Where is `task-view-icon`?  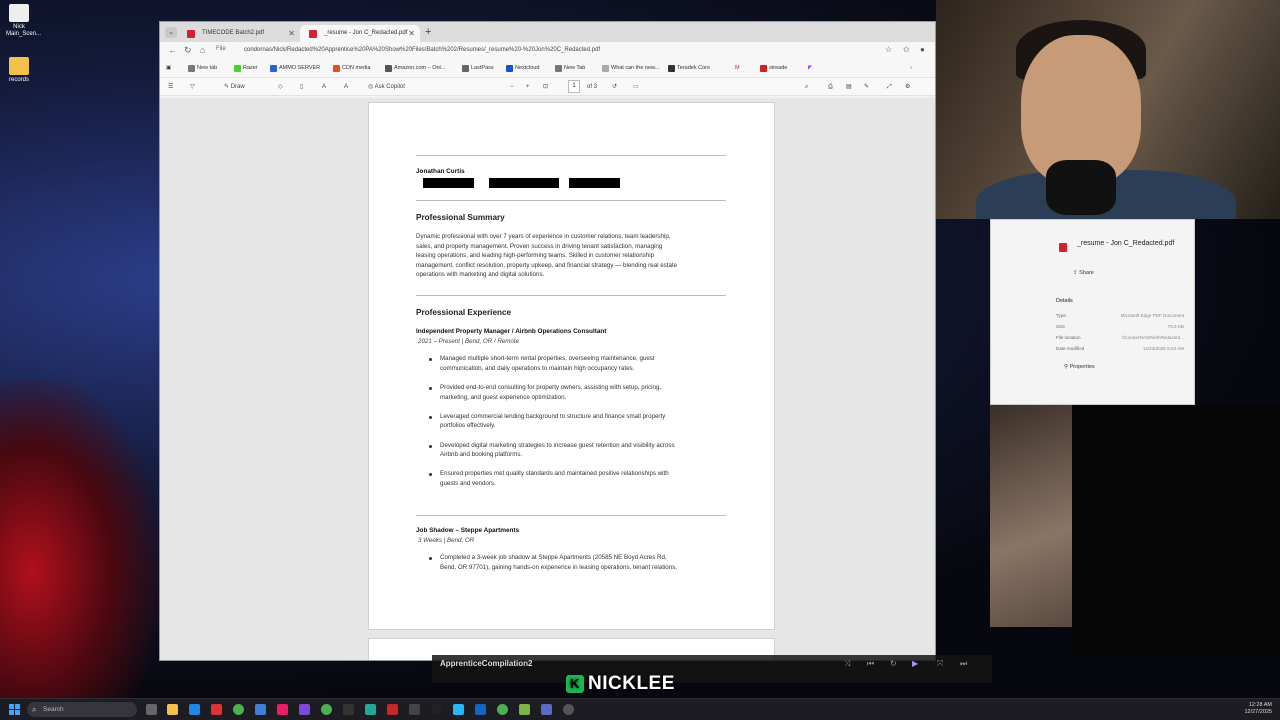 task-view-icon is located at coordinates (151, 709).